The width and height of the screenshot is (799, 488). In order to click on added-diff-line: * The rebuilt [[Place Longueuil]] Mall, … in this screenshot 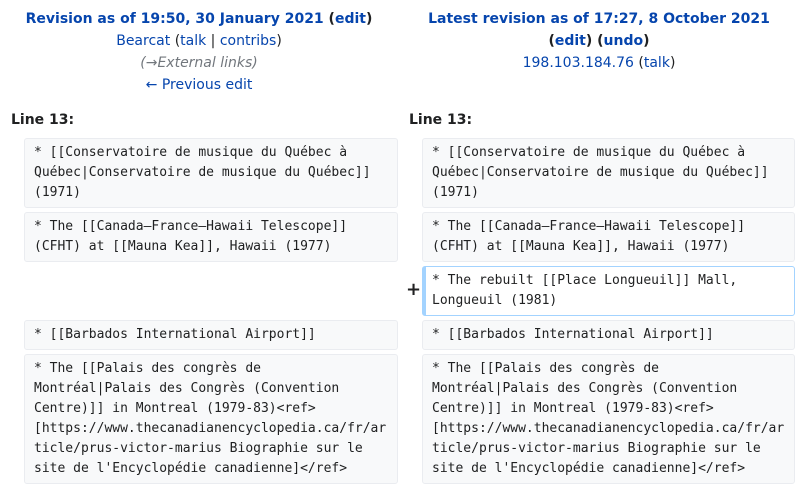, I will do `click(608, 291)`.